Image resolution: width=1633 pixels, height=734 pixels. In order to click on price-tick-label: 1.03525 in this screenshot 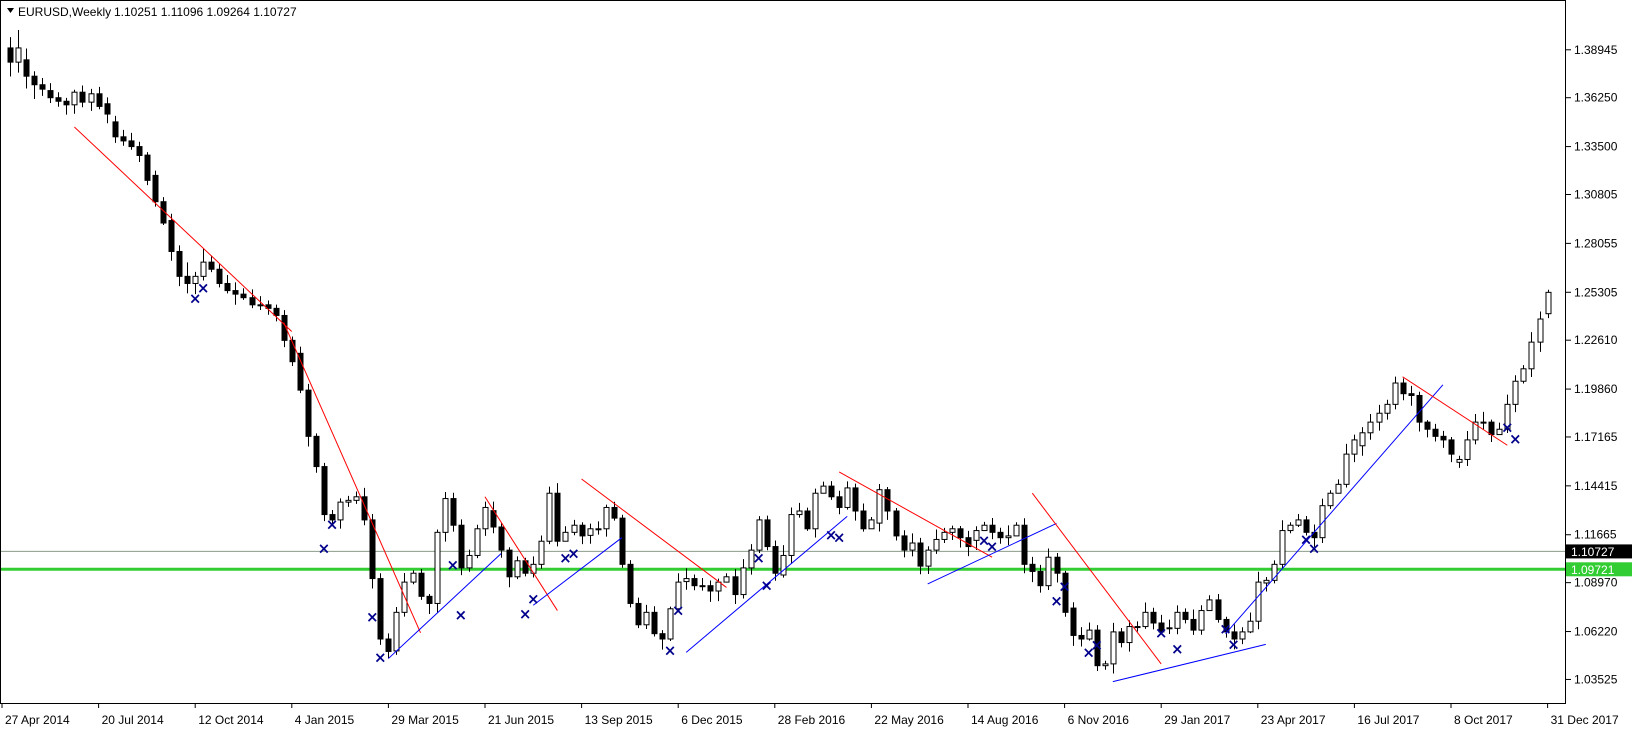, I will do `click(1596, 679)`.